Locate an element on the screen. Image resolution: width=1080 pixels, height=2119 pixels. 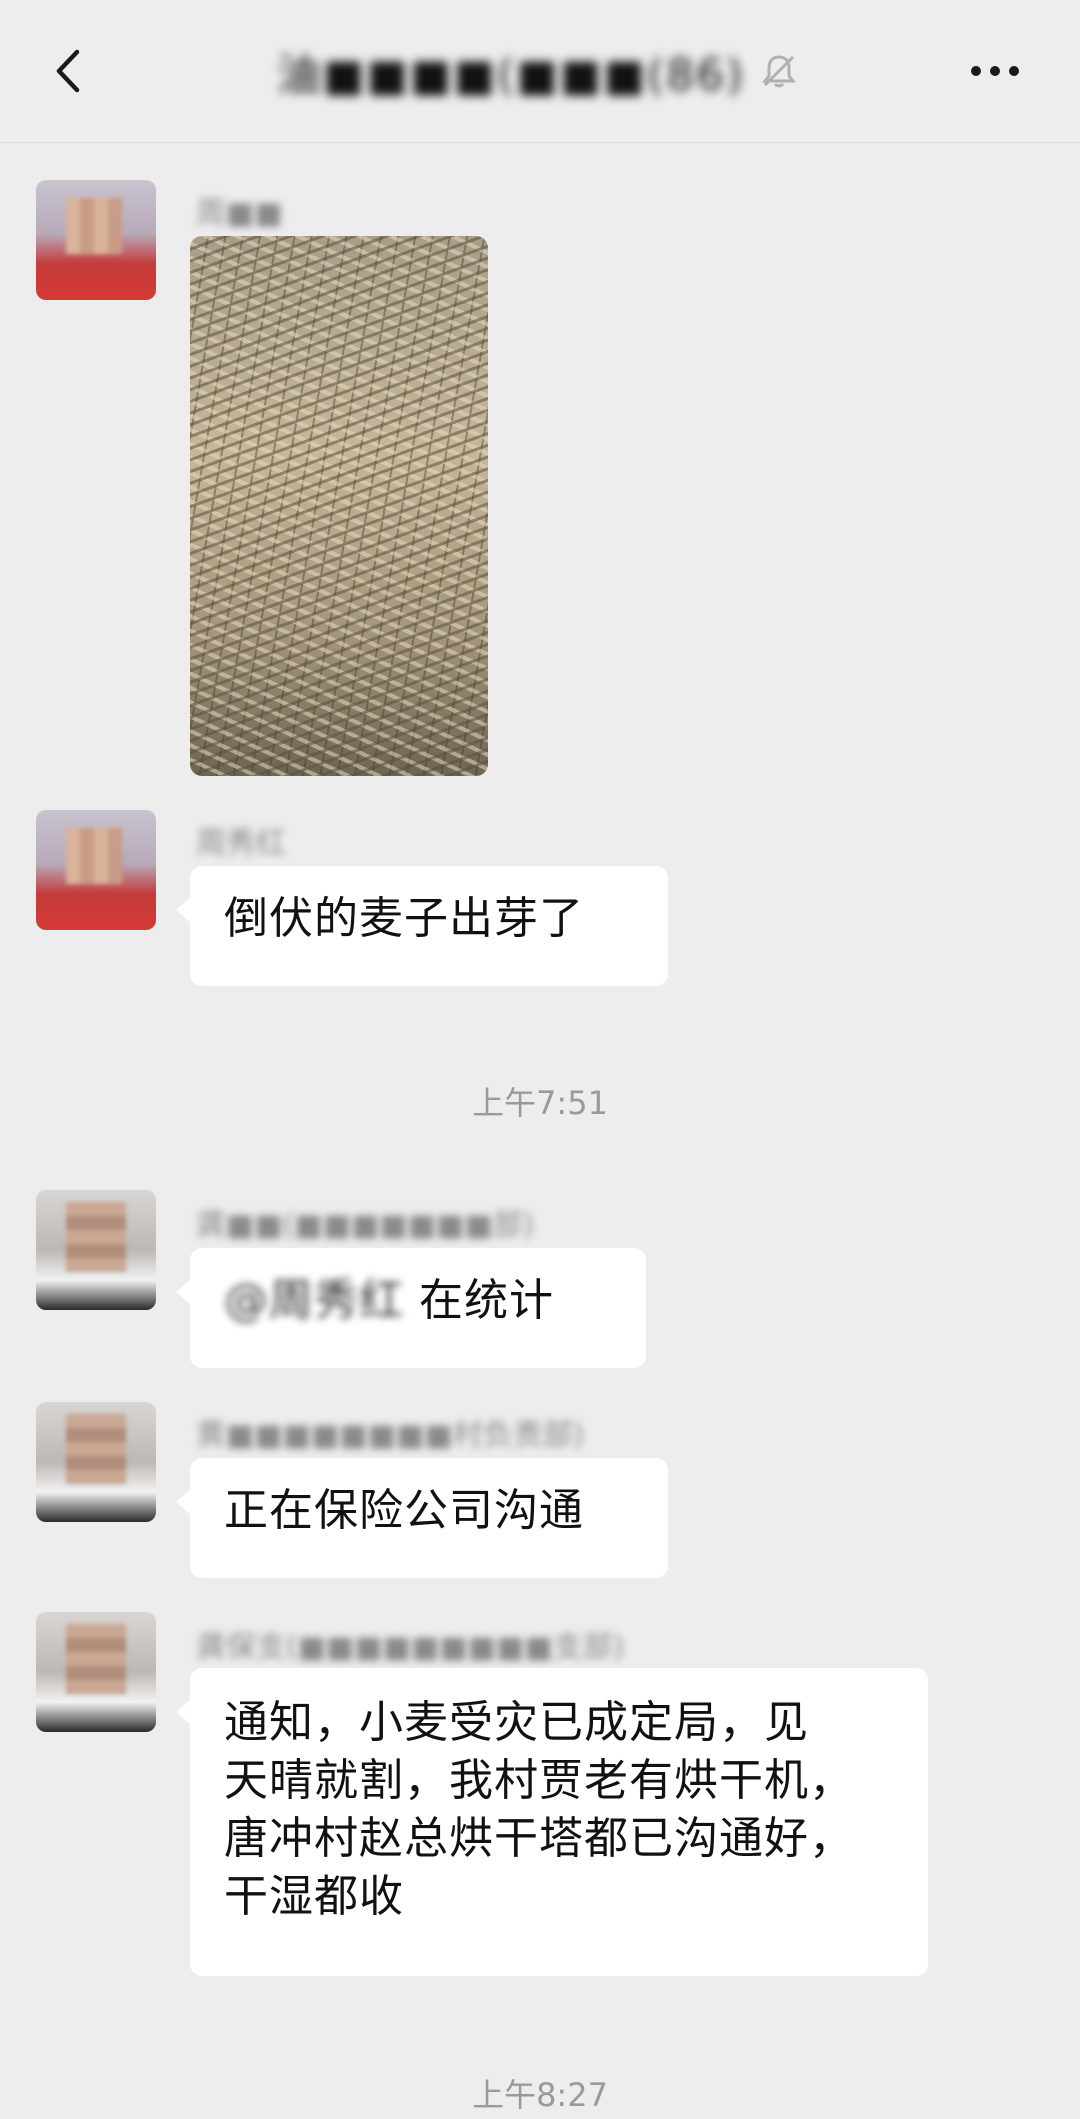
sender-name: 龚保支(■■■■■■■■■支部) is located at coordinates (410, 1647).